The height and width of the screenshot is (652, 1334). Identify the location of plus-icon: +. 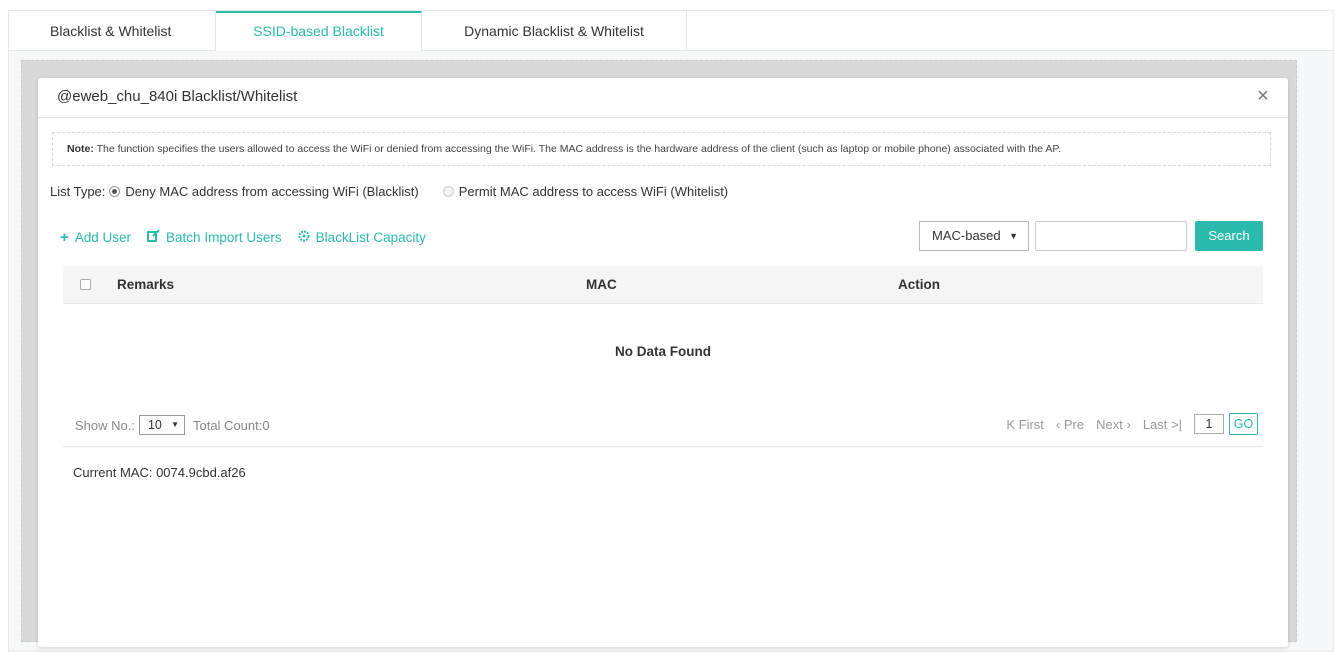
(64, 237).